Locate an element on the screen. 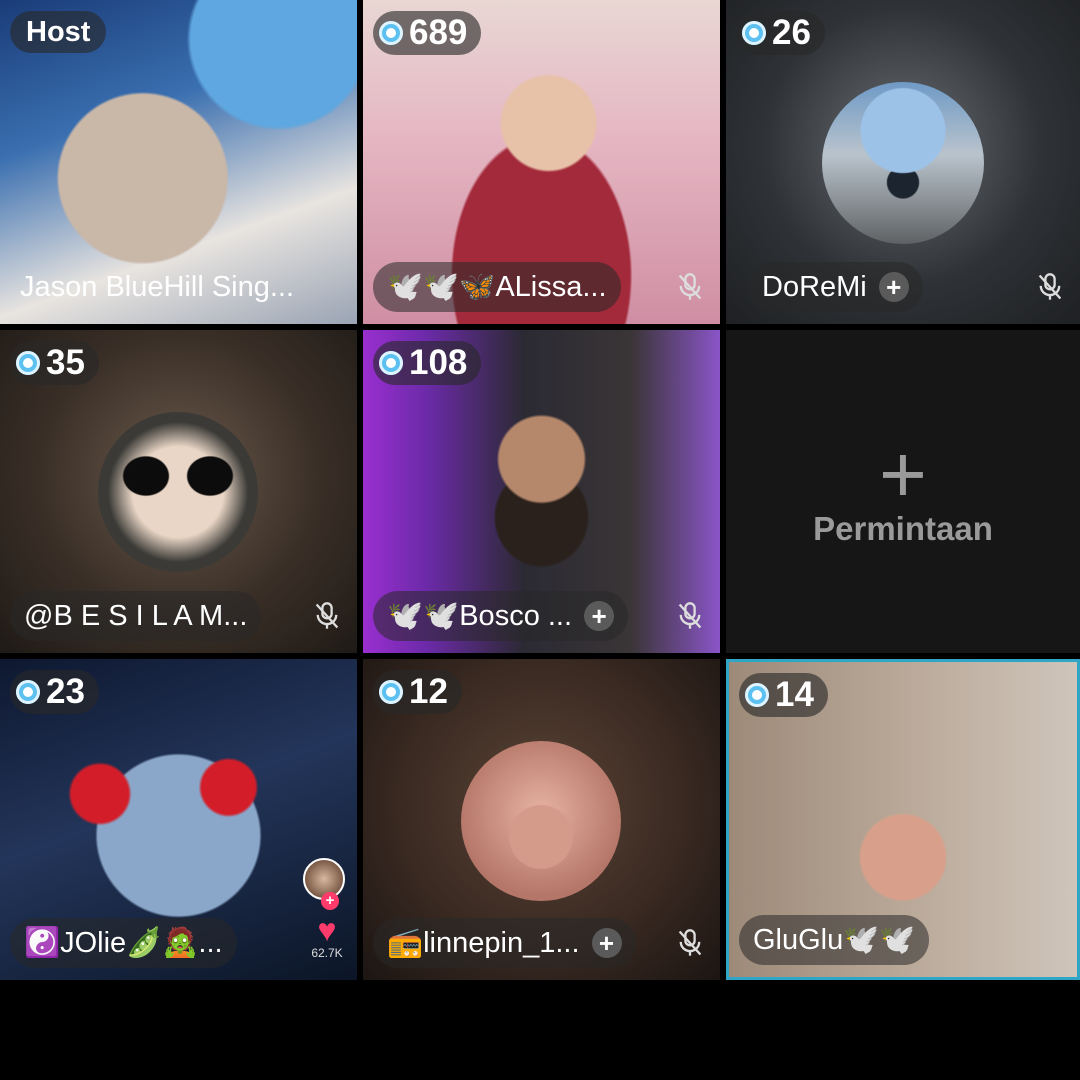  participant-tile-linnepin: 12 📻linnepin_1... + is located at coordinates (541, 819).